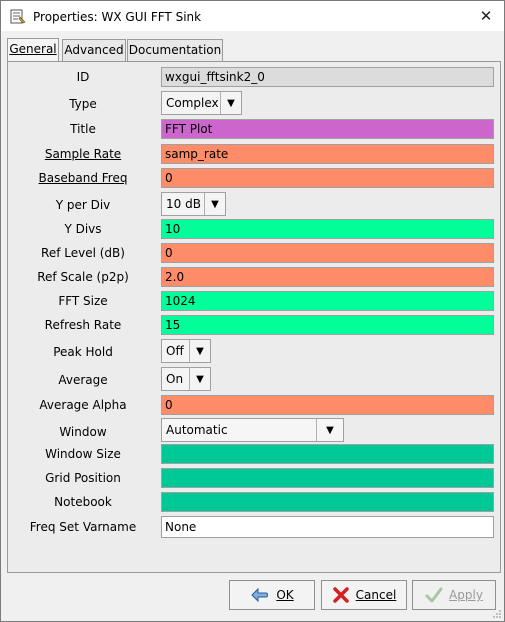  I want to click on freq-set-varname-field: None, so click(327, 527).